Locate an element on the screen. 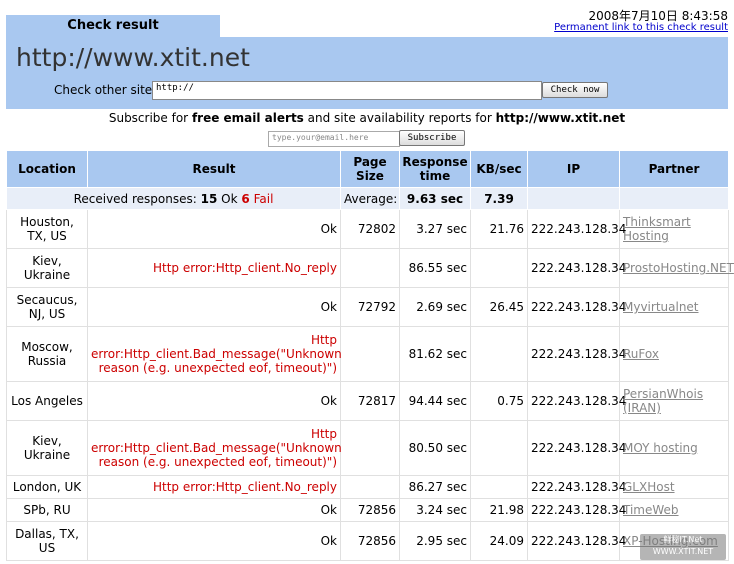 This screenshot has width=734, height=564. subscribe-pre: Subscribe for is located at coordinates (150, 118).